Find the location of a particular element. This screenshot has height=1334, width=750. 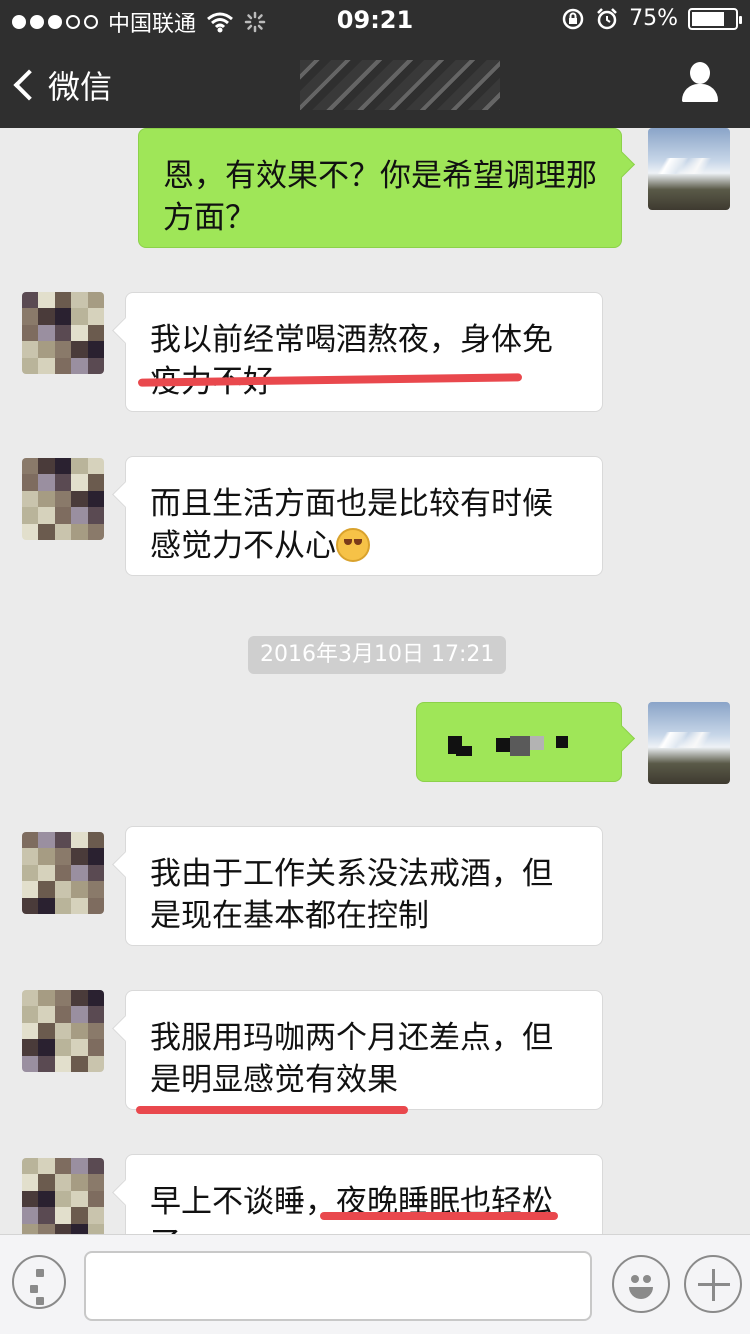

message-input is located at coordinates (338, 1286).